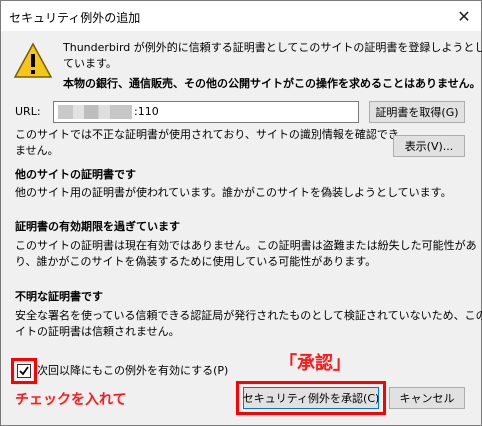 Image resolution: width=482 pixels, height=426 pixels. I want to click on url-port: :110, so click(146, 111).